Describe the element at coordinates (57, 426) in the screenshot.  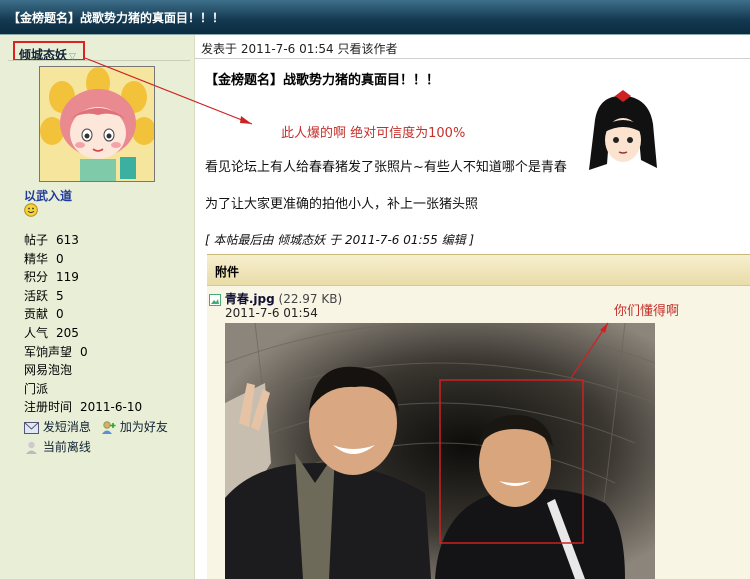
I see `send-message-link: 发短消息` at that location.